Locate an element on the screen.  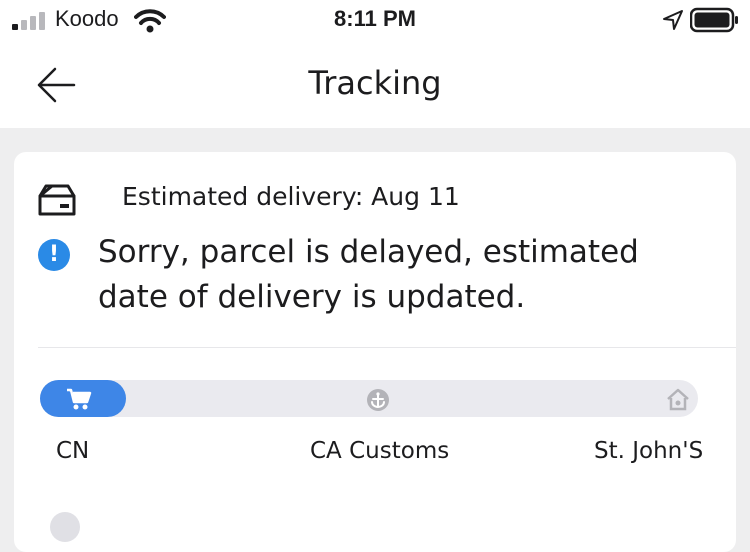
location-arrow-icon is located at coordinates (673, 20).